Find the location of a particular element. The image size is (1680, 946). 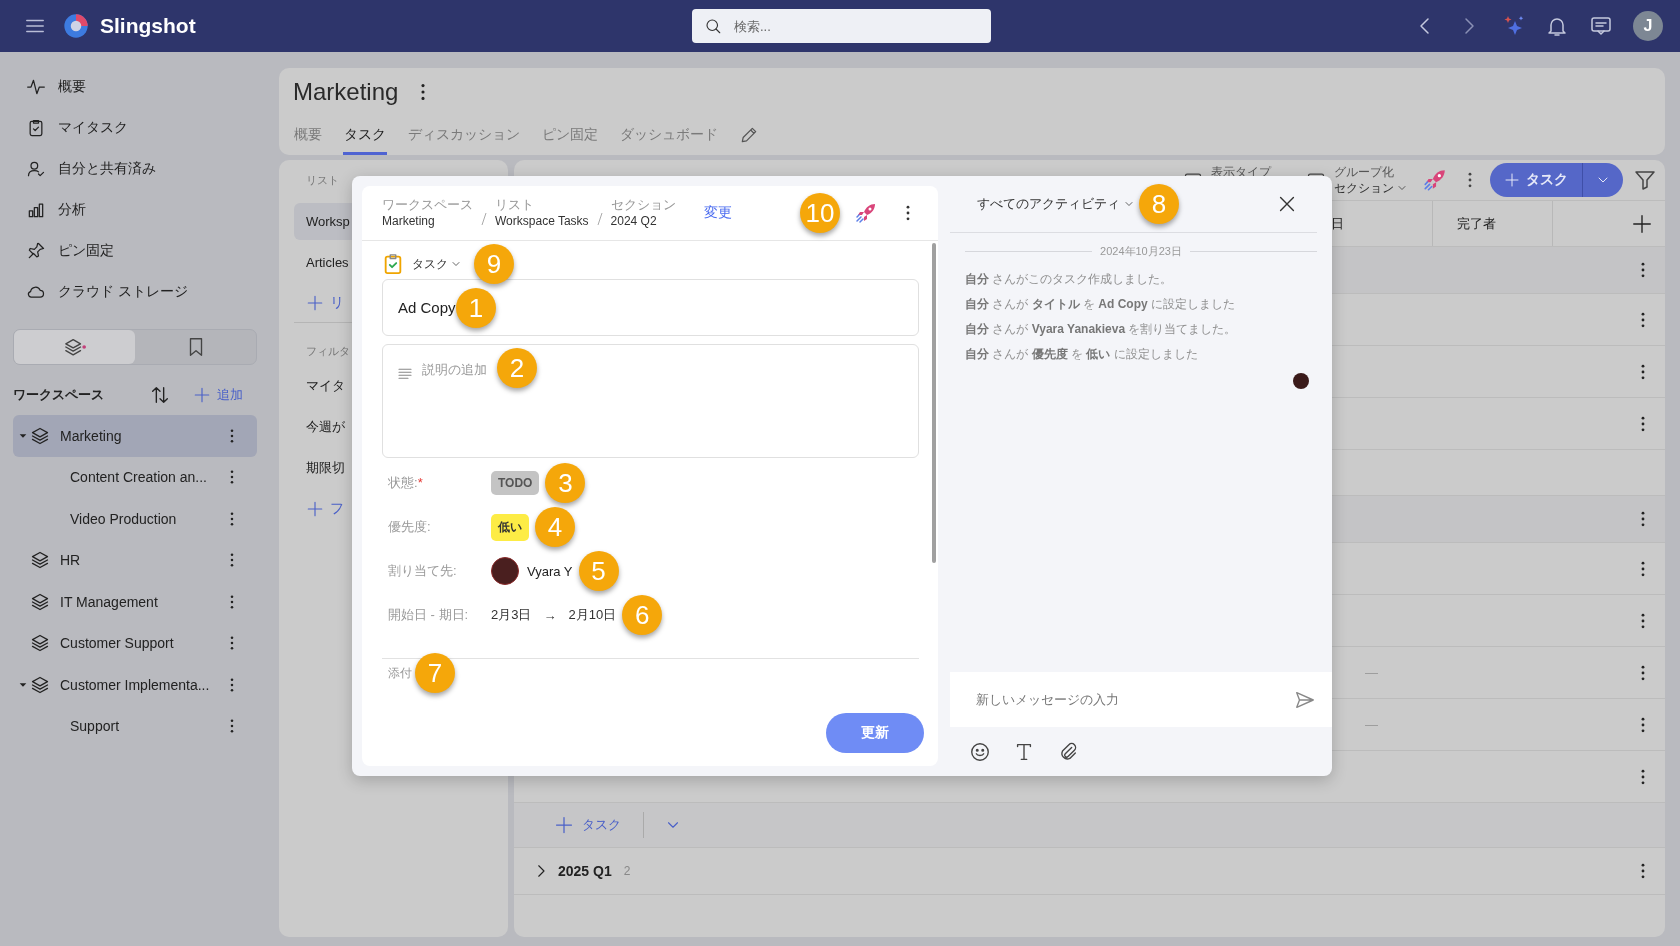

project-title: Marketing is located at coordinates (346, 91).